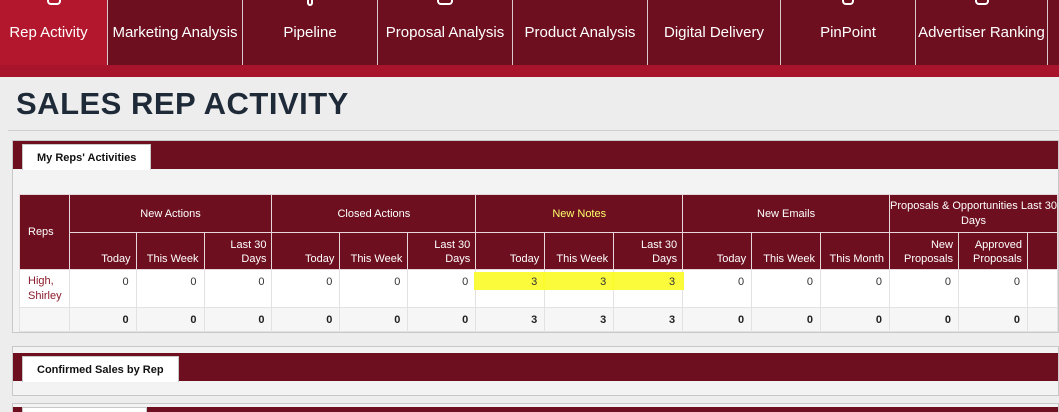  I want to click on nav-label: Pipeline, so click(310, 32).